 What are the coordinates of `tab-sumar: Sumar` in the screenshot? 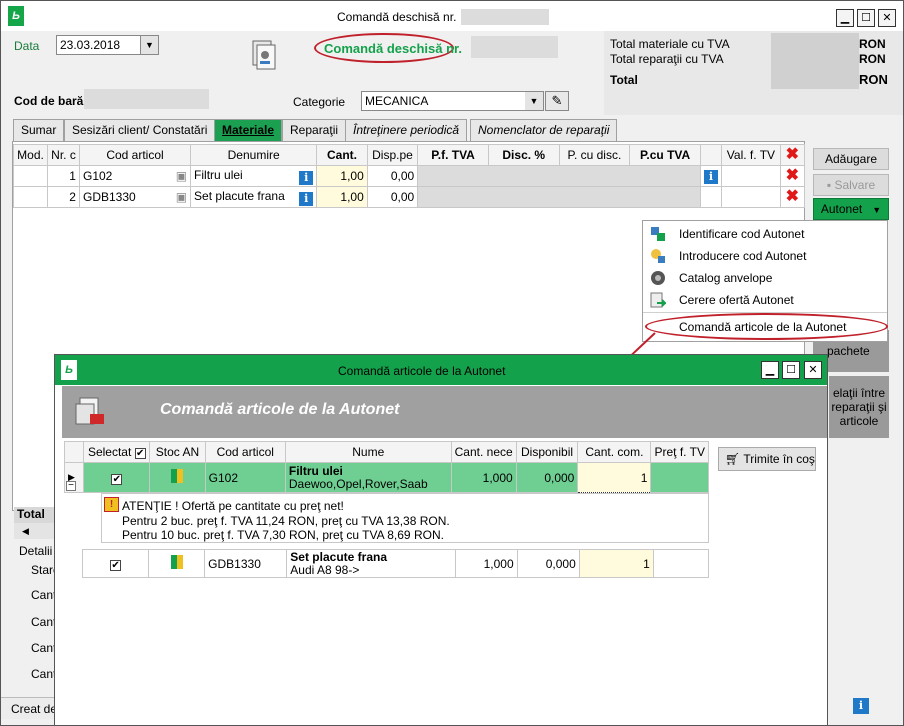 It's located at (39, 130).